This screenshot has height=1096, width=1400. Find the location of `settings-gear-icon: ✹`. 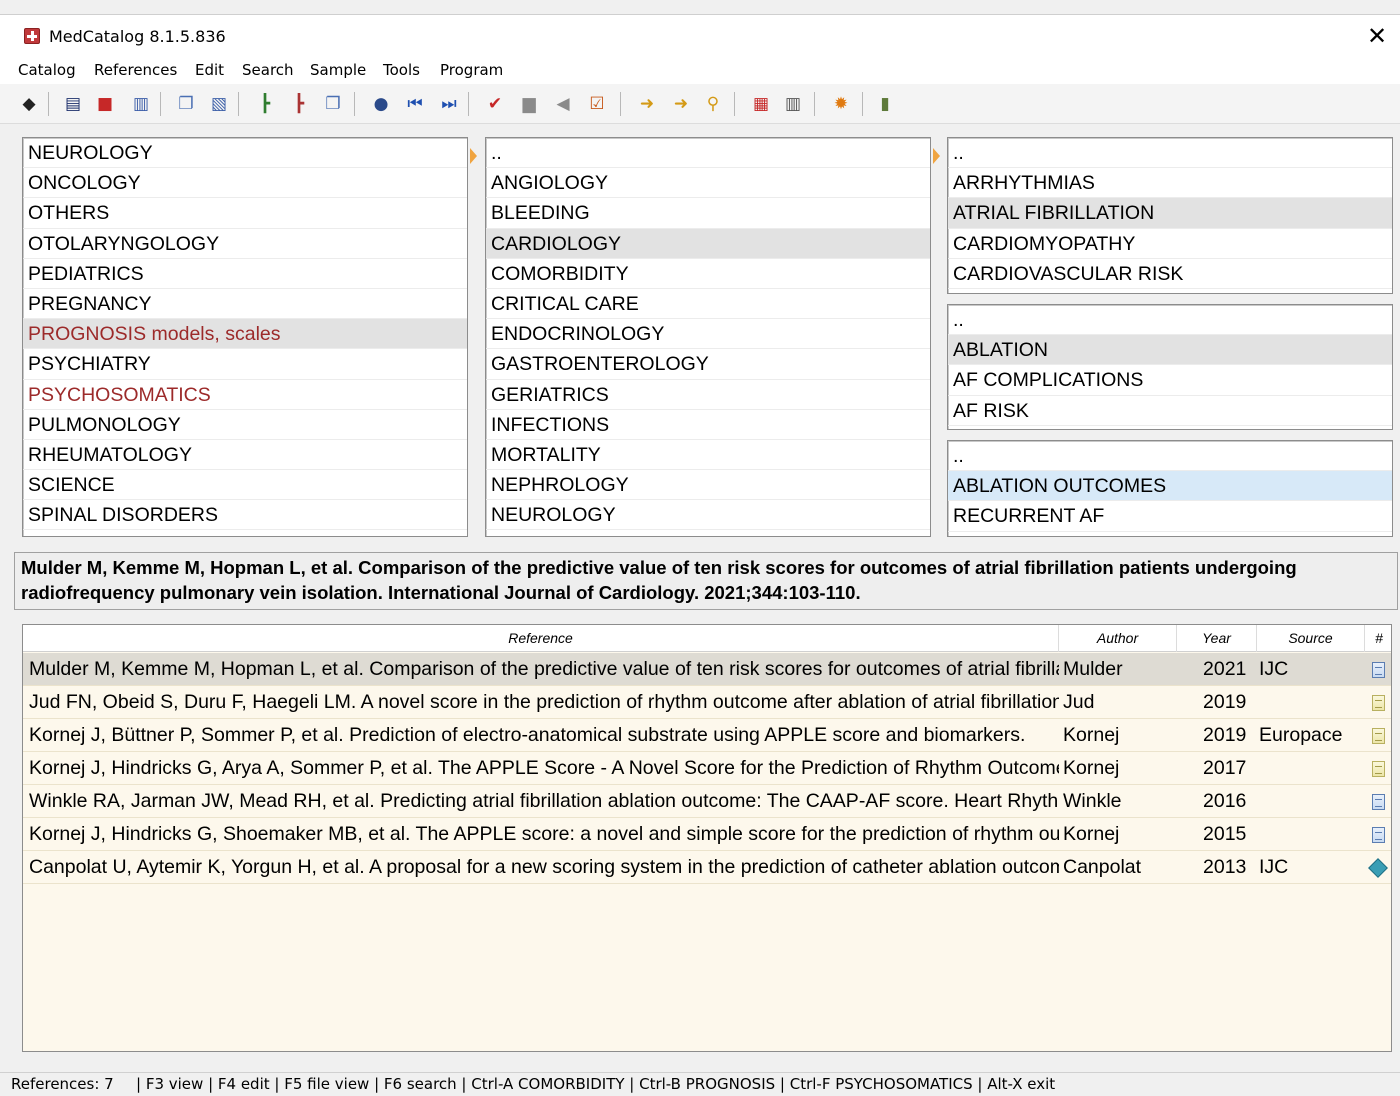

settings-gear-icon: ✹ is located at coordinates (841, 104).